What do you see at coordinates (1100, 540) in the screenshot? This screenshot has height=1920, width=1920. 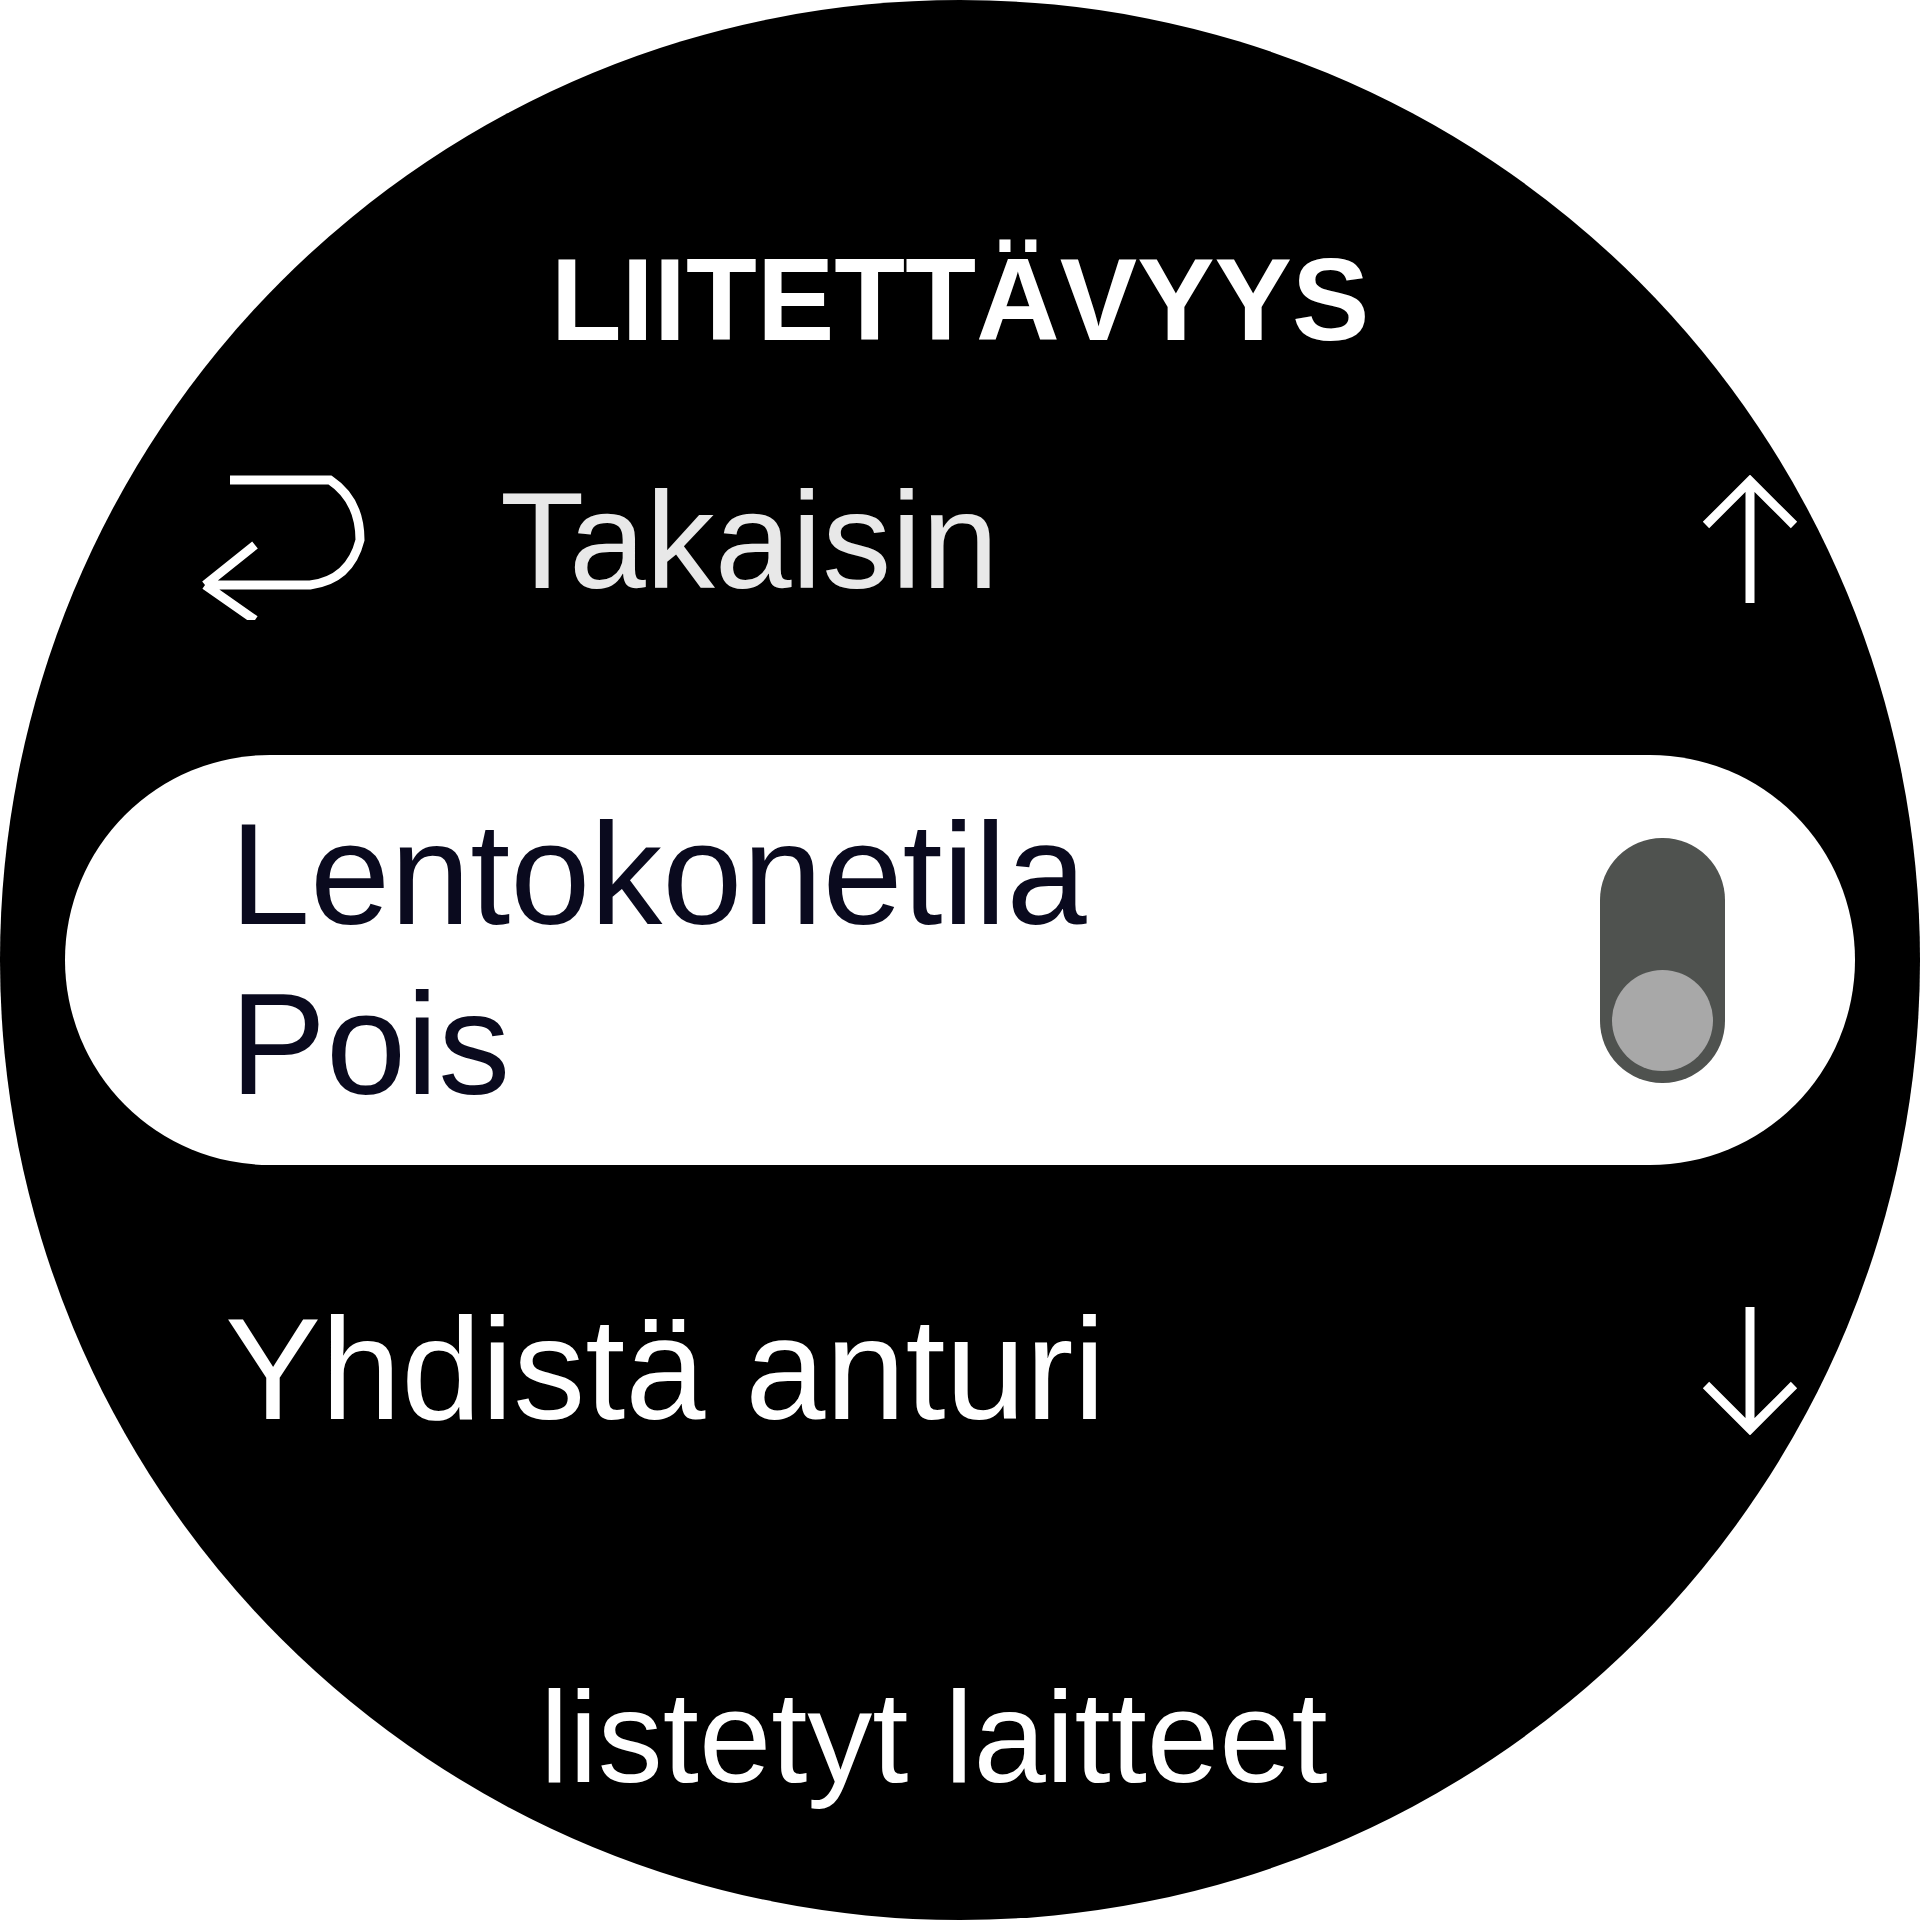 I see `back-label: Takaisin` at bounding box center [1100, 540].